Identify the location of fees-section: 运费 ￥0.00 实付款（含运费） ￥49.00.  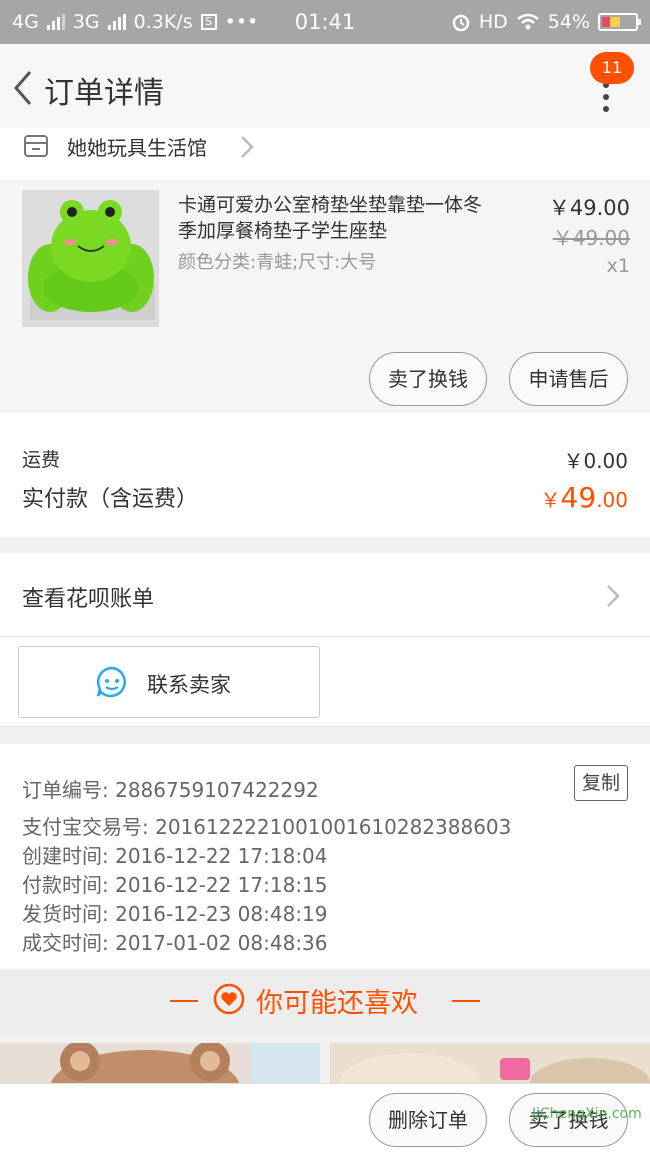
(325, 475).